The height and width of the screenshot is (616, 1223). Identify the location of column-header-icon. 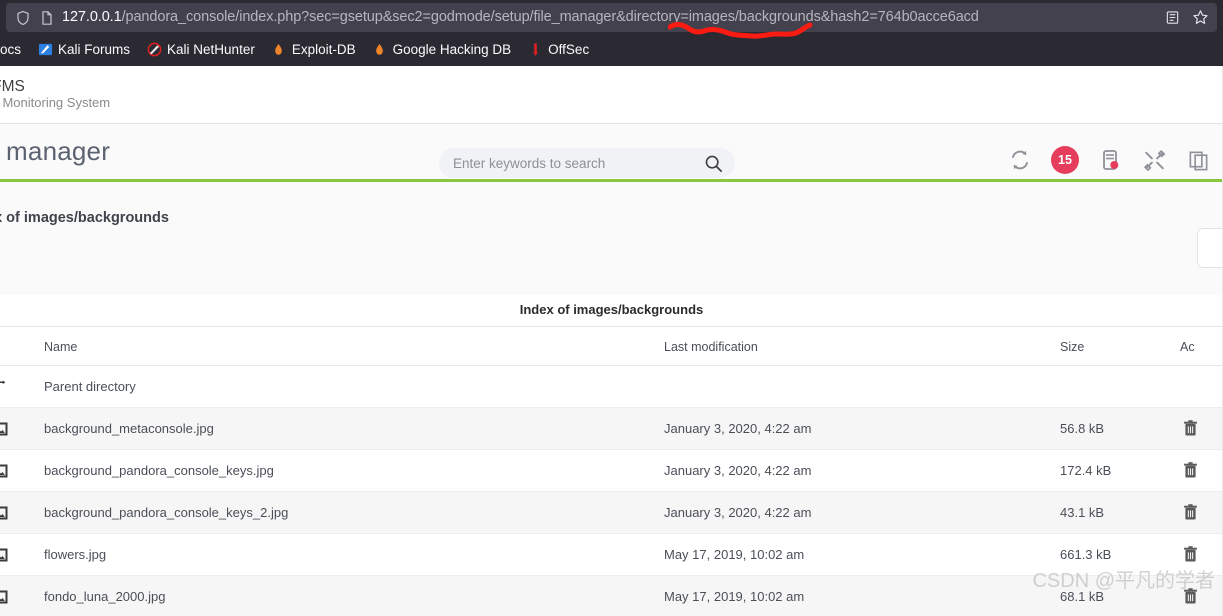
(11, 348).